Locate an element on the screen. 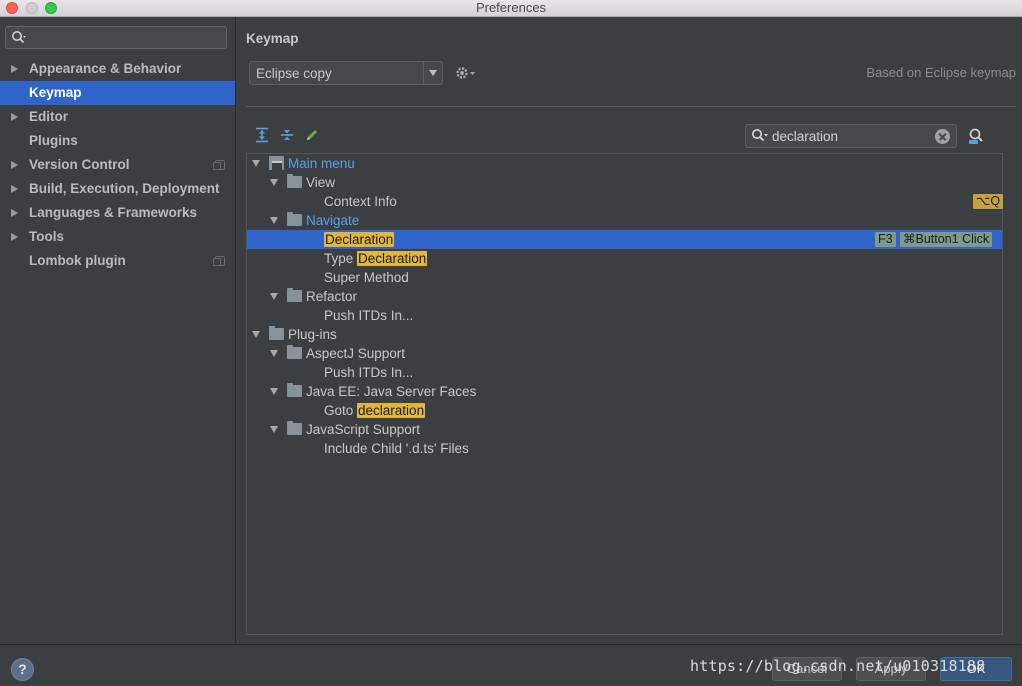 The image size is (1022, 686). tree-row-context-info: Context Info ⌥Q is located at coordinates (625, 201).